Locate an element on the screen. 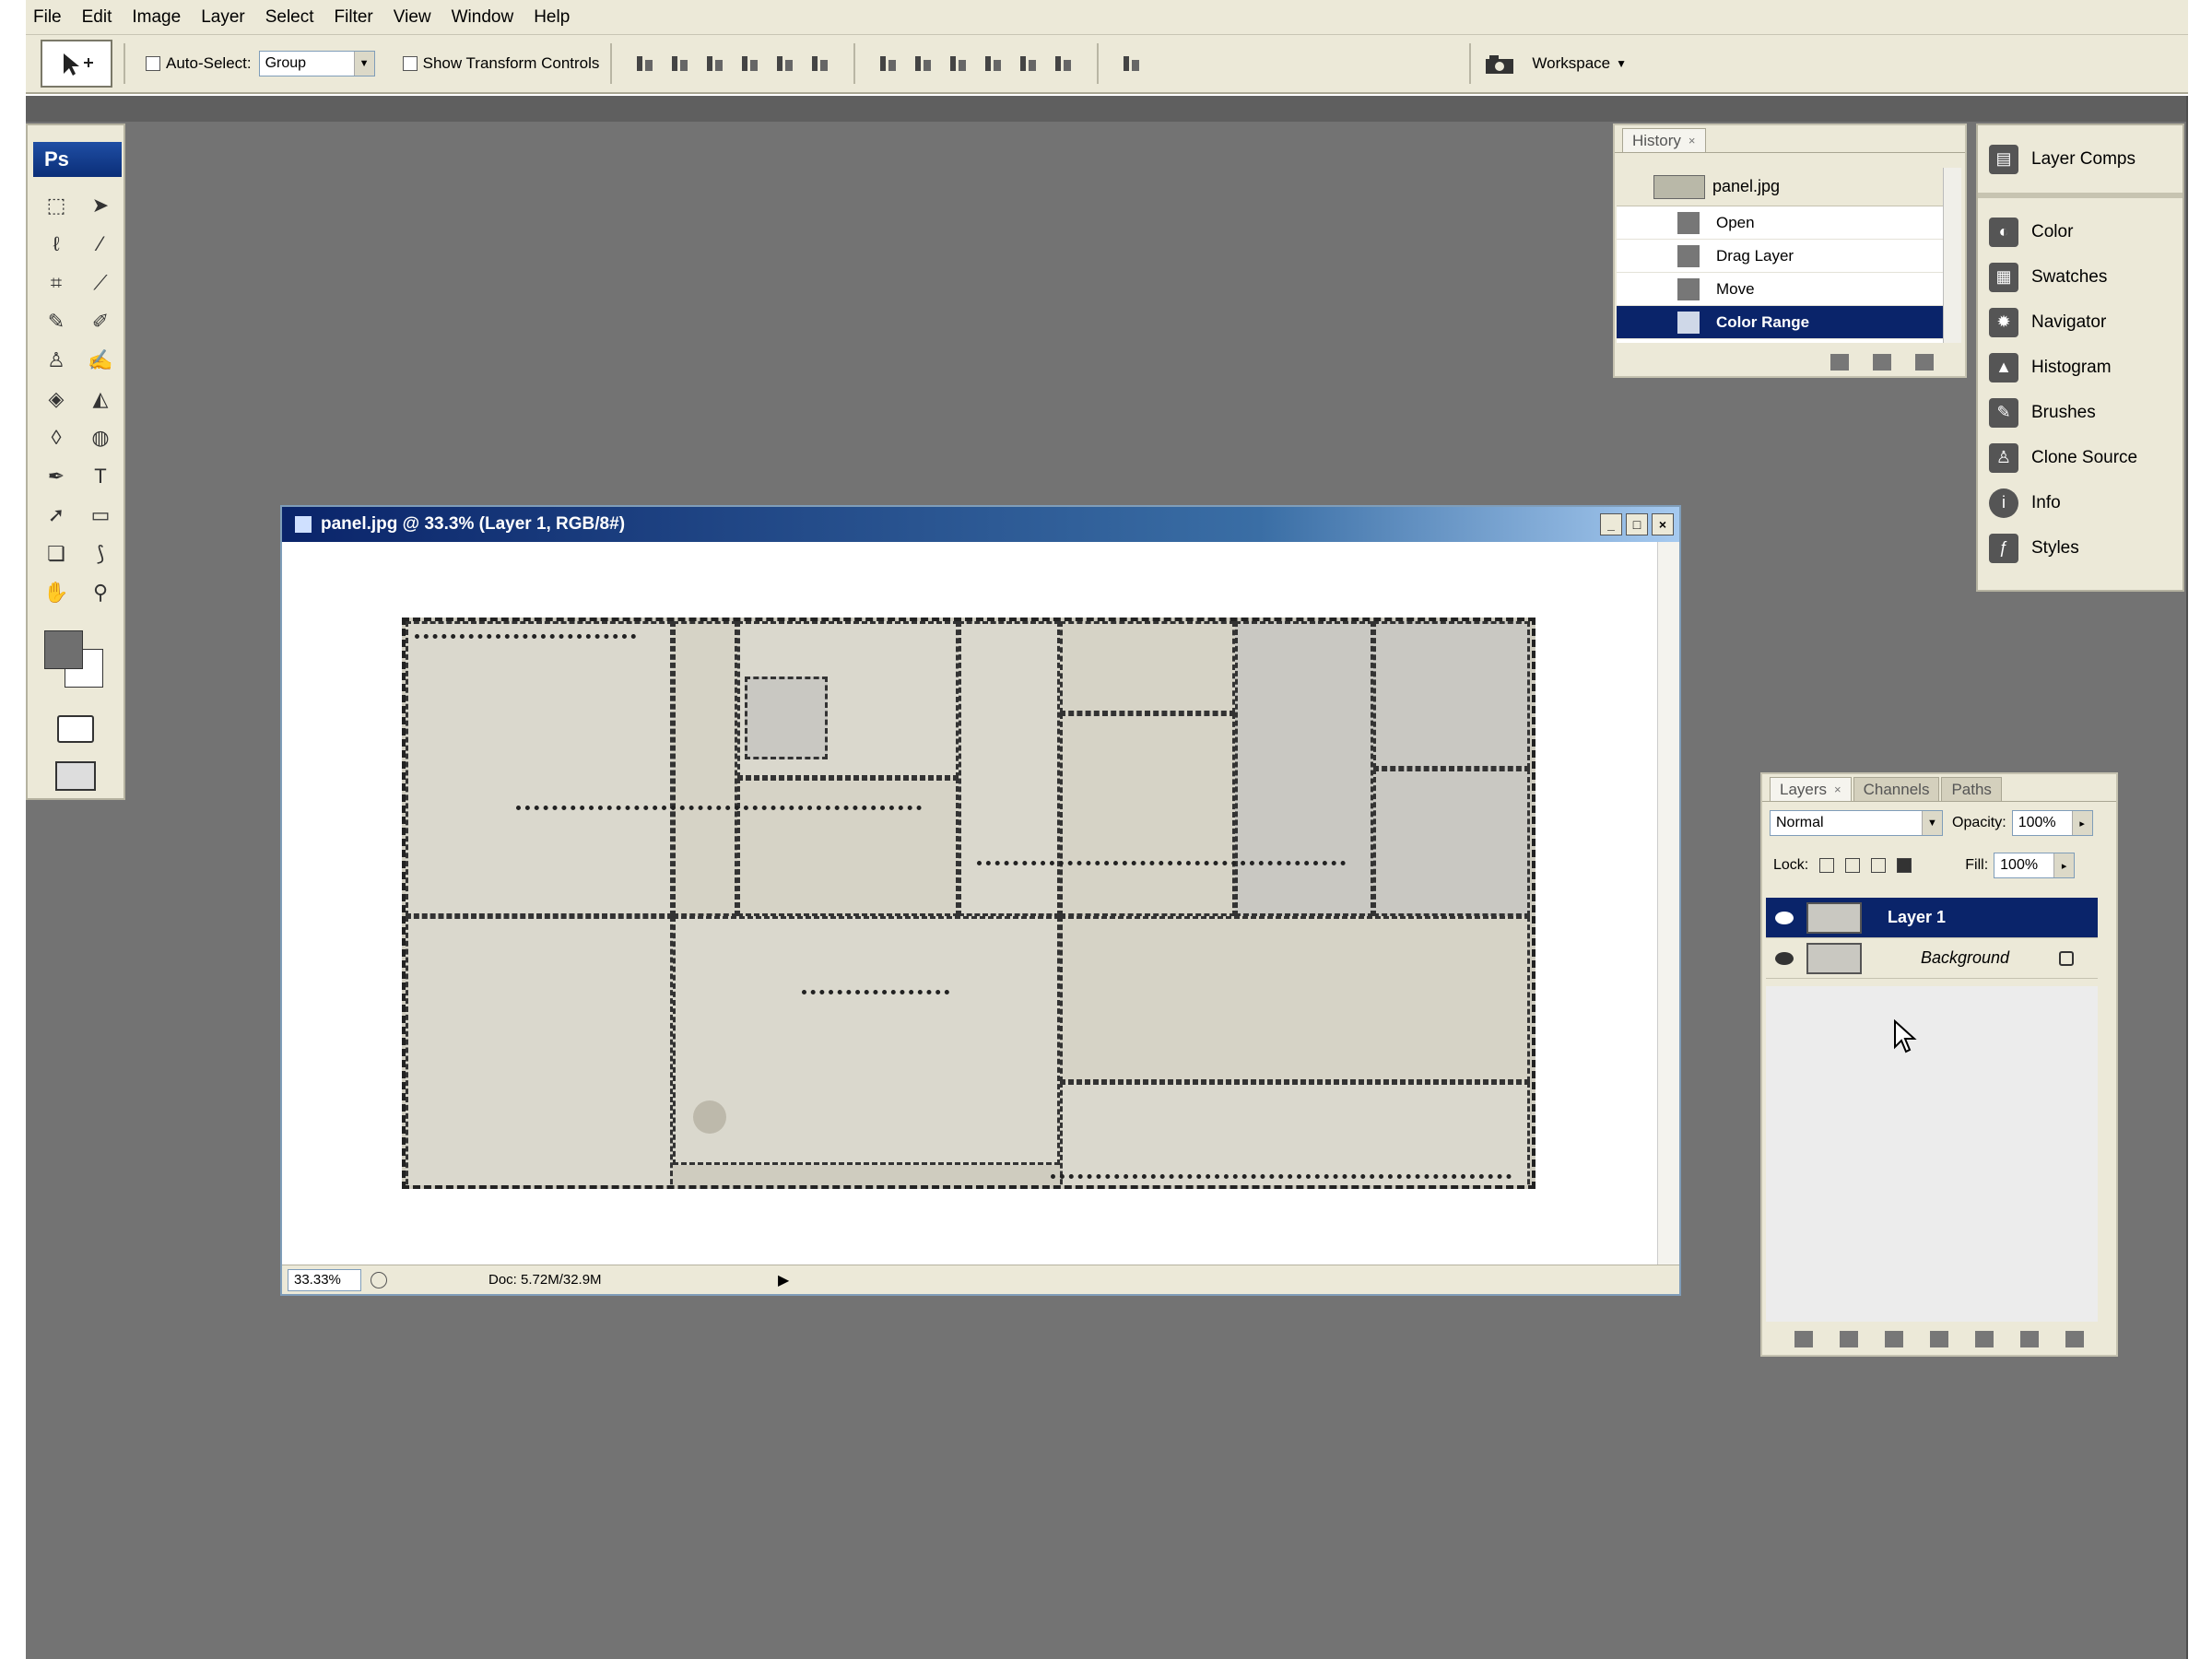 The height and width of the screenshot is (1659, 2212). dodge-icon: ◍ is located at coordinates (100, 437).